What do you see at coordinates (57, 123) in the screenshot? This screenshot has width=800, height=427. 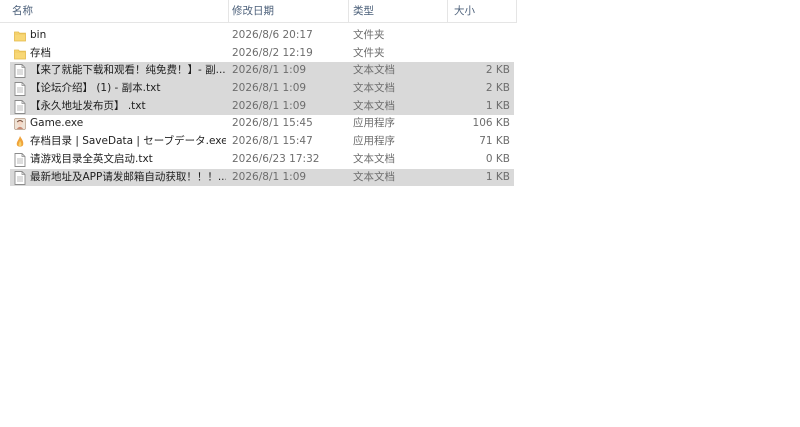 I see `file-name: Game.exe` at bounding box center [57, 123].